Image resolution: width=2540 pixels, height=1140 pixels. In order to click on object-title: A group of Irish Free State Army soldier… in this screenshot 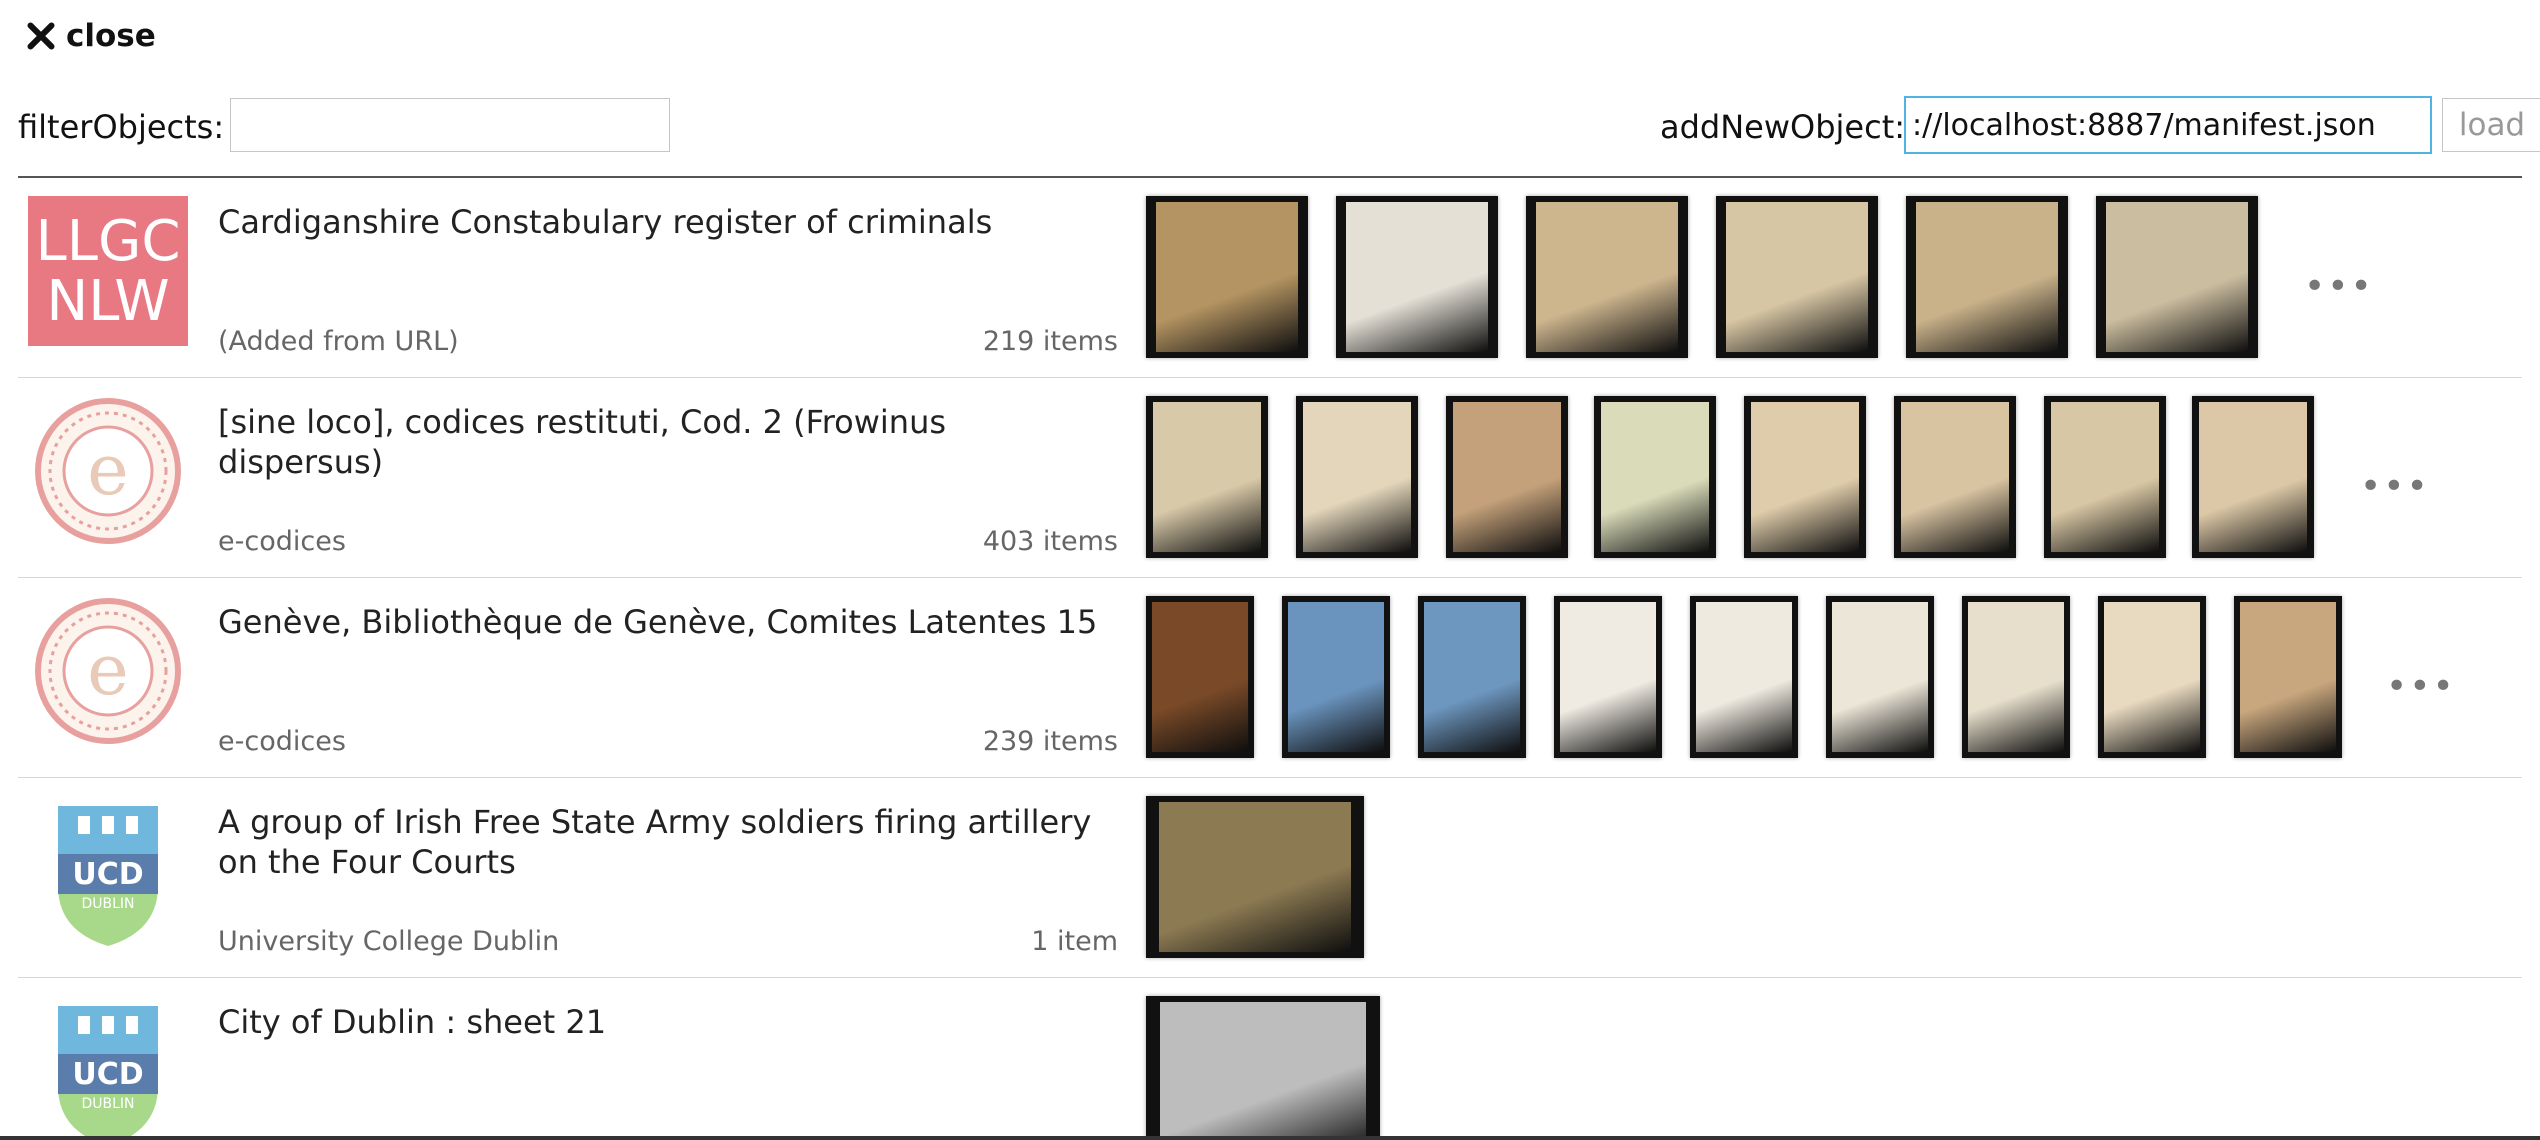, I will do `click(668, 842)`.